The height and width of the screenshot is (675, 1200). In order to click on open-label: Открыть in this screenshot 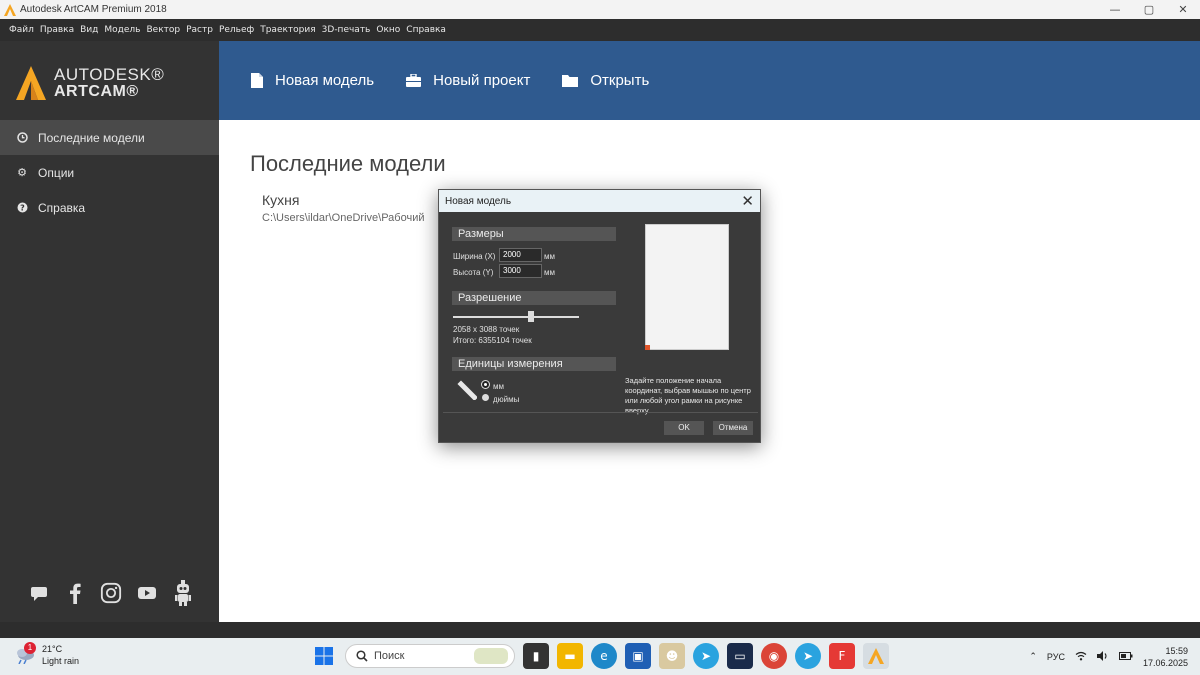, I will do `click(620, 80)`.